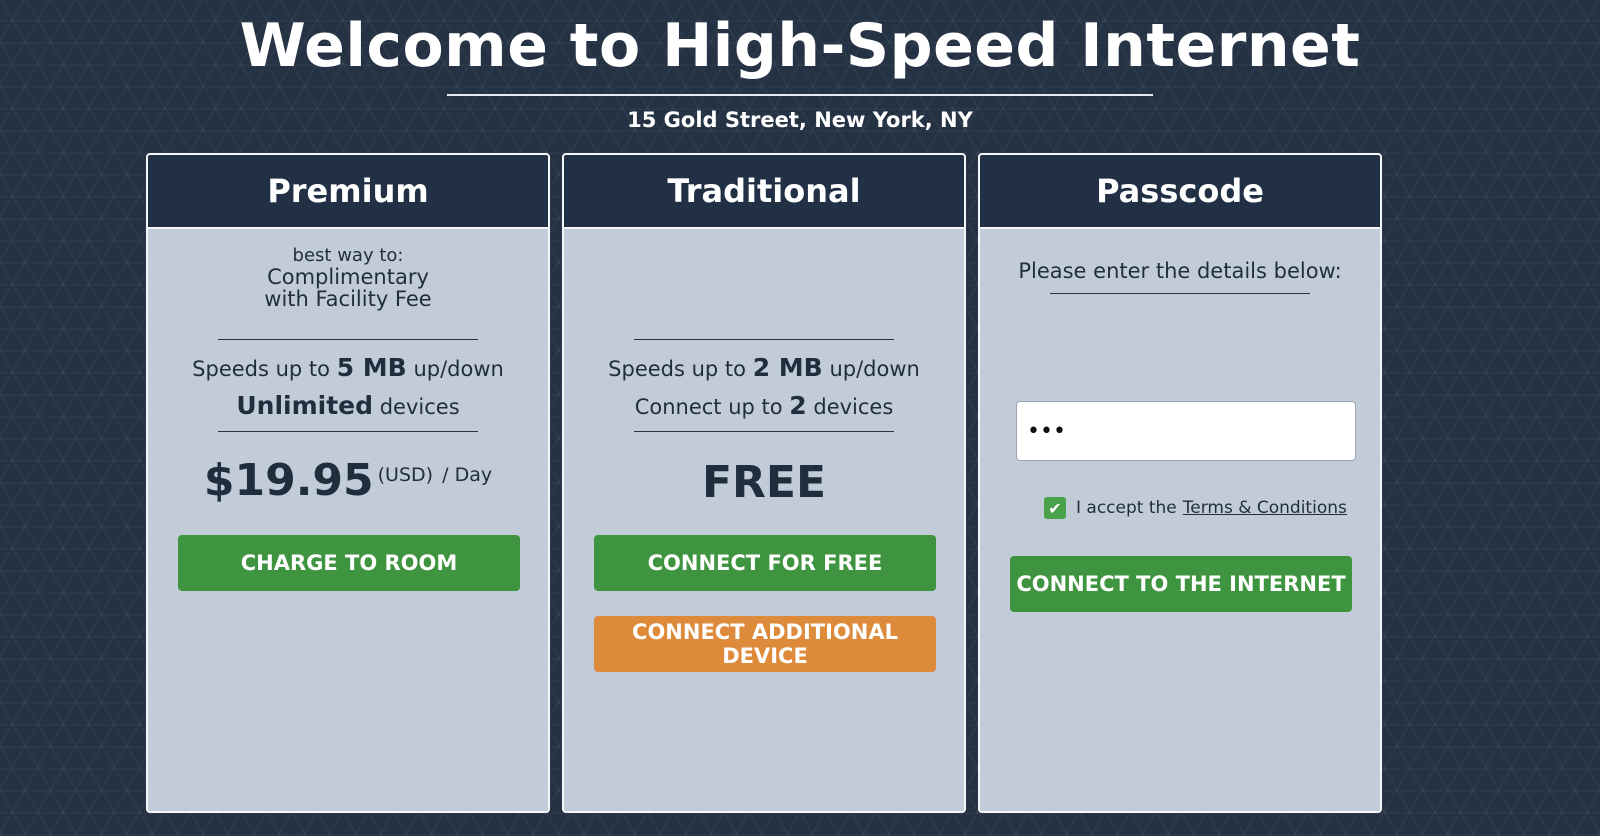  I want to click on premium-price-currency: (USD), so click(405, 474).